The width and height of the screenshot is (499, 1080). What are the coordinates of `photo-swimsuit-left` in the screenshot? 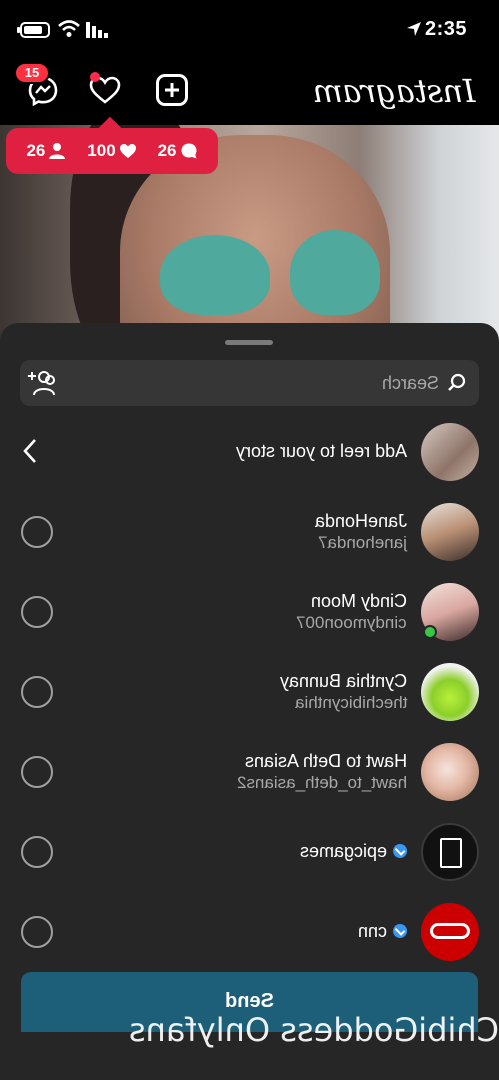 It's located at (215, 275).